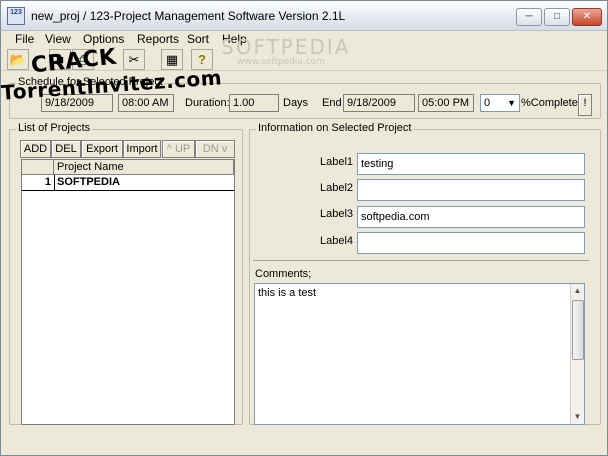 The height and width of the screenshot is (456, 608). Describe the element at coordinates (446, 103) in the screenshot. I see `end-time-field: 05:00 PM` at that location.